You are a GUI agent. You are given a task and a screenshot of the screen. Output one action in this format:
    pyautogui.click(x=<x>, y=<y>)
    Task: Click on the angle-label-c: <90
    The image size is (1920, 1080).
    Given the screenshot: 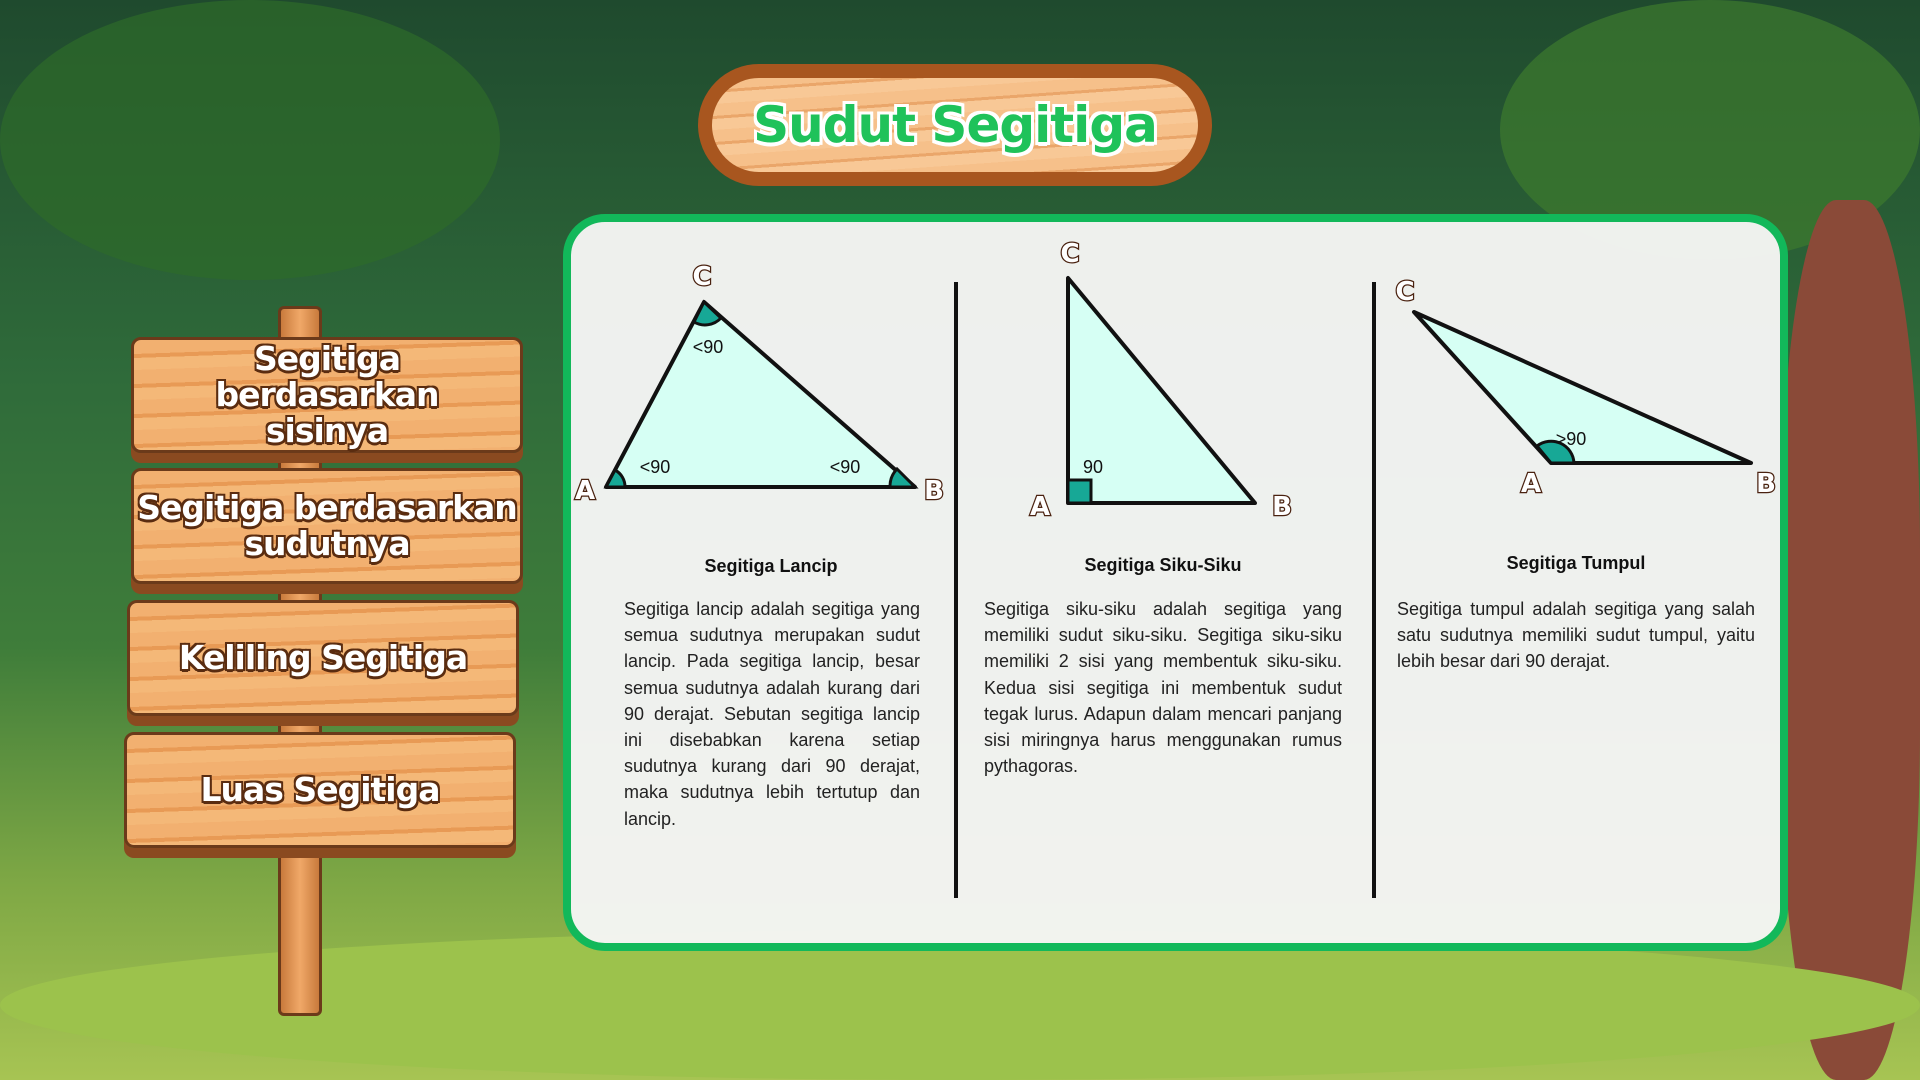 What is the action you would take?
    pyautogui.click(x=708, y=347)
    